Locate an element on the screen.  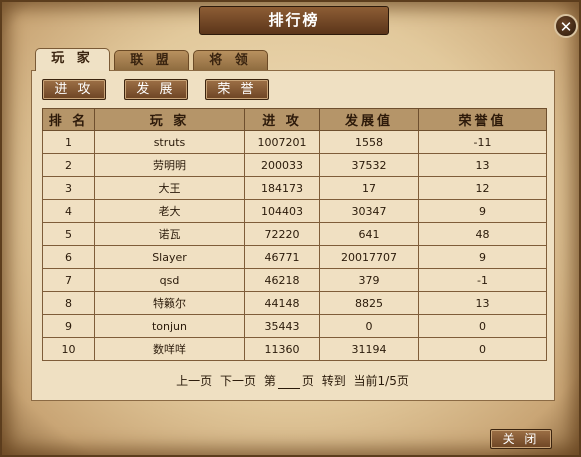
pagination: 上一页 下一页 第 页 转到 当前1/5页 is located at coordinates (291, 380).